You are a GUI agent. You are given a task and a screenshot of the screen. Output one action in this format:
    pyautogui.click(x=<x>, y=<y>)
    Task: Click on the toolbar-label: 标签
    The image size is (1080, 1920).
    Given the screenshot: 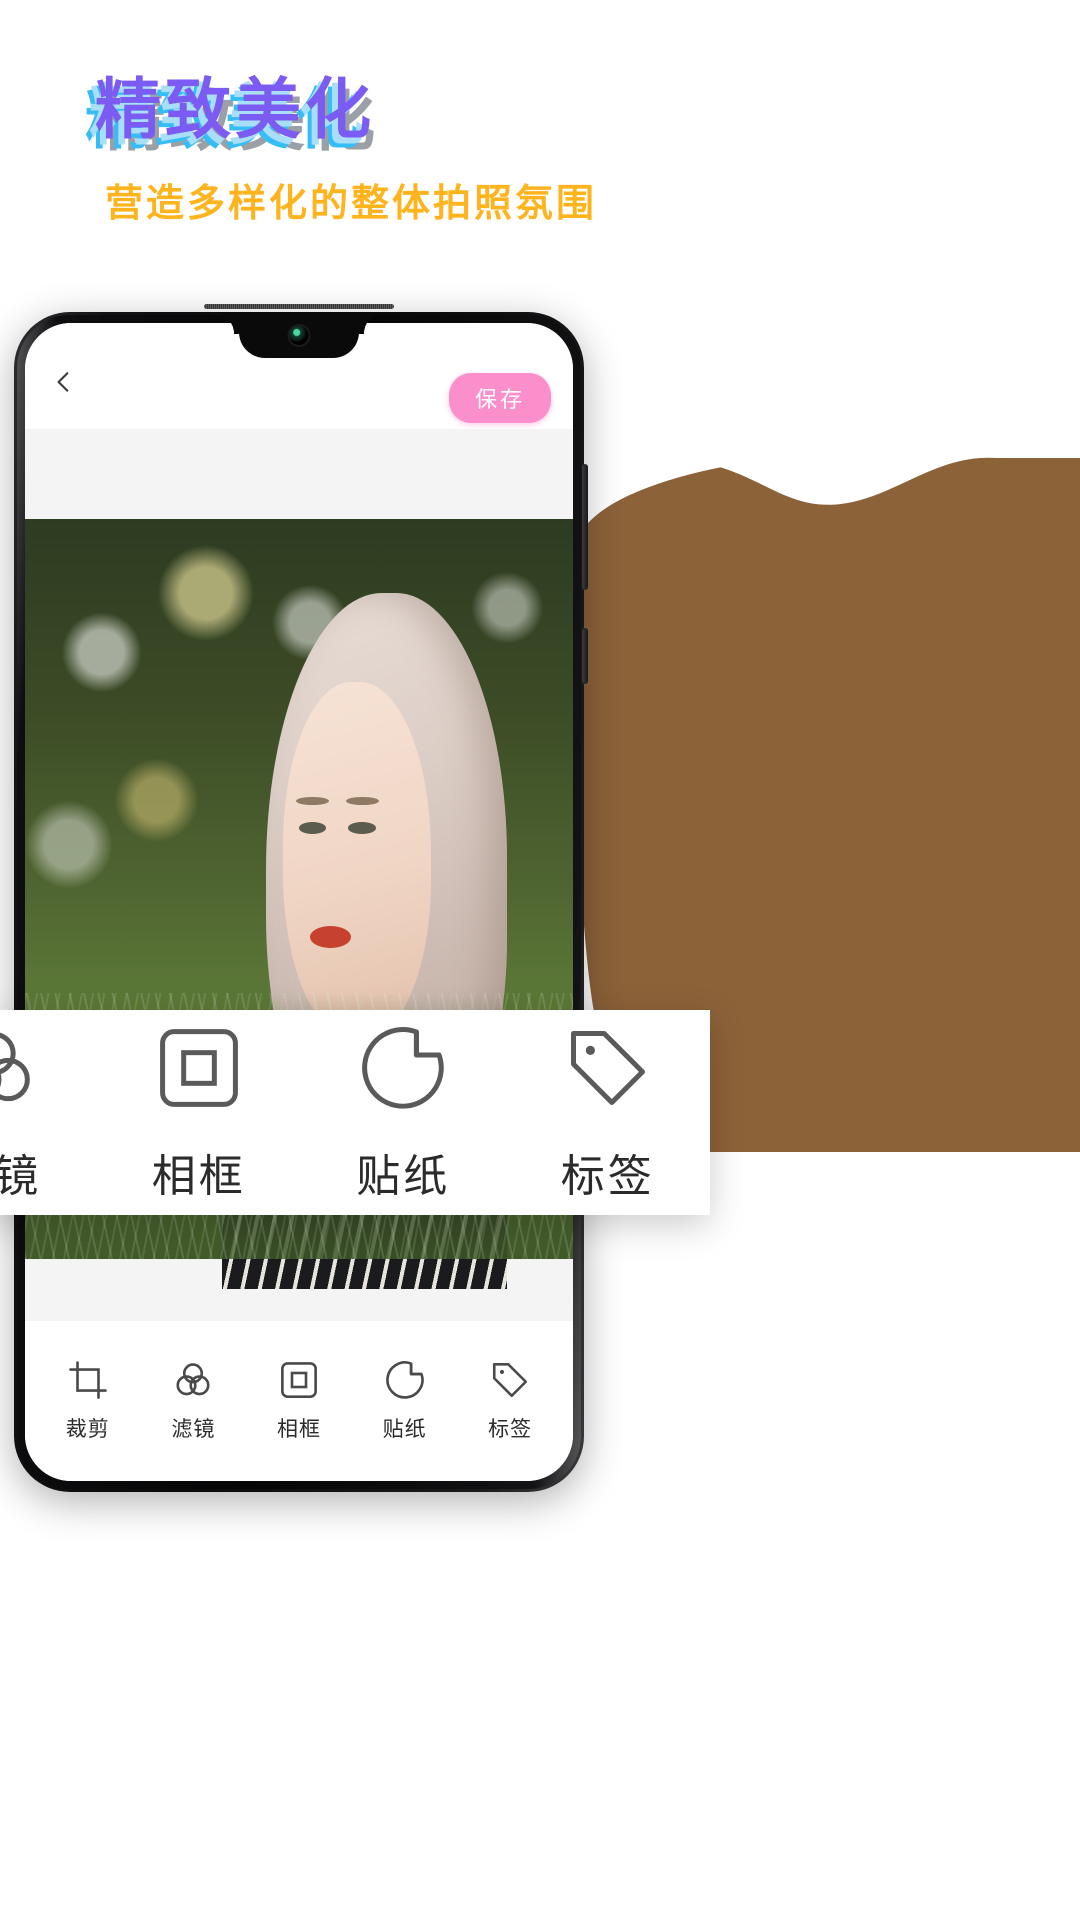 What is the action you would take?
    pyautogui.click(x=510, y=1429)
    